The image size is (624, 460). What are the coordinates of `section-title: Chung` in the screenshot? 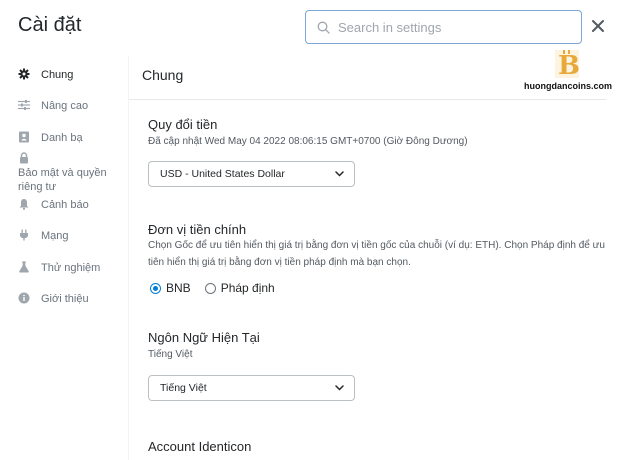 It's located at (163, 75).